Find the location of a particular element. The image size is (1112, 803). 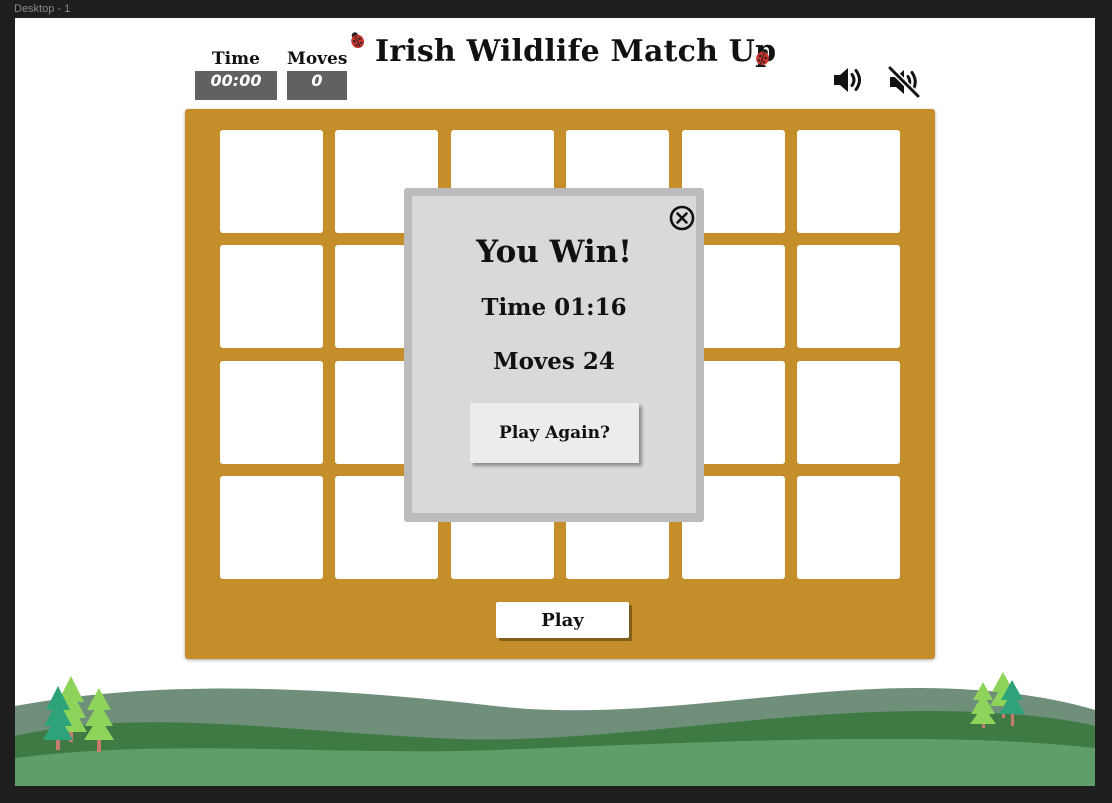

win-modal-panel: You Win! Time 01:16 Moves 24 Play Again? is located at coordinates (554, 354).